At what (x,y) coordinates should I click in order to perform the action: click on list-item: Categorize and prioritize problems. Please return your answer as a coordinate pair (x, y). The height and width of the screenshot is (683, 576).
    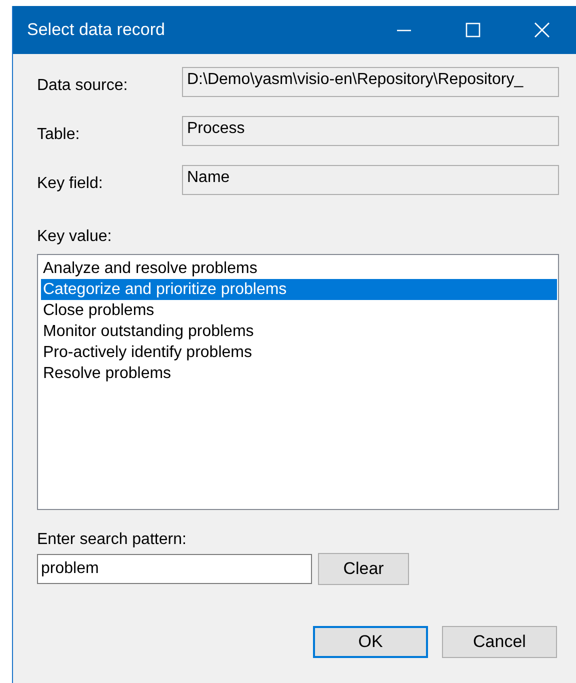
    Looking at the image, I should click on (299, 289).